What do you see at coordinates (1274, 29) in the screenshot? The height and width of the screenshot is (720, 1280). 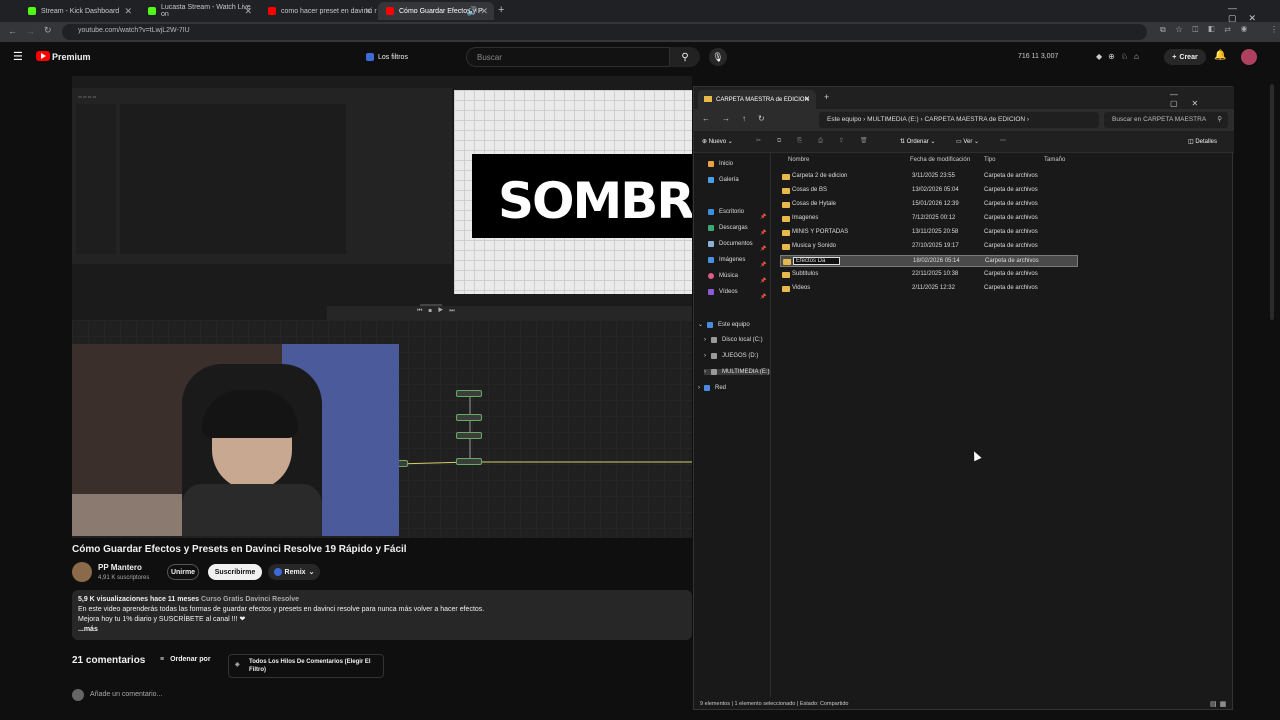 I see `menu-icon: ⋮` at bounding box center [1274, 29].